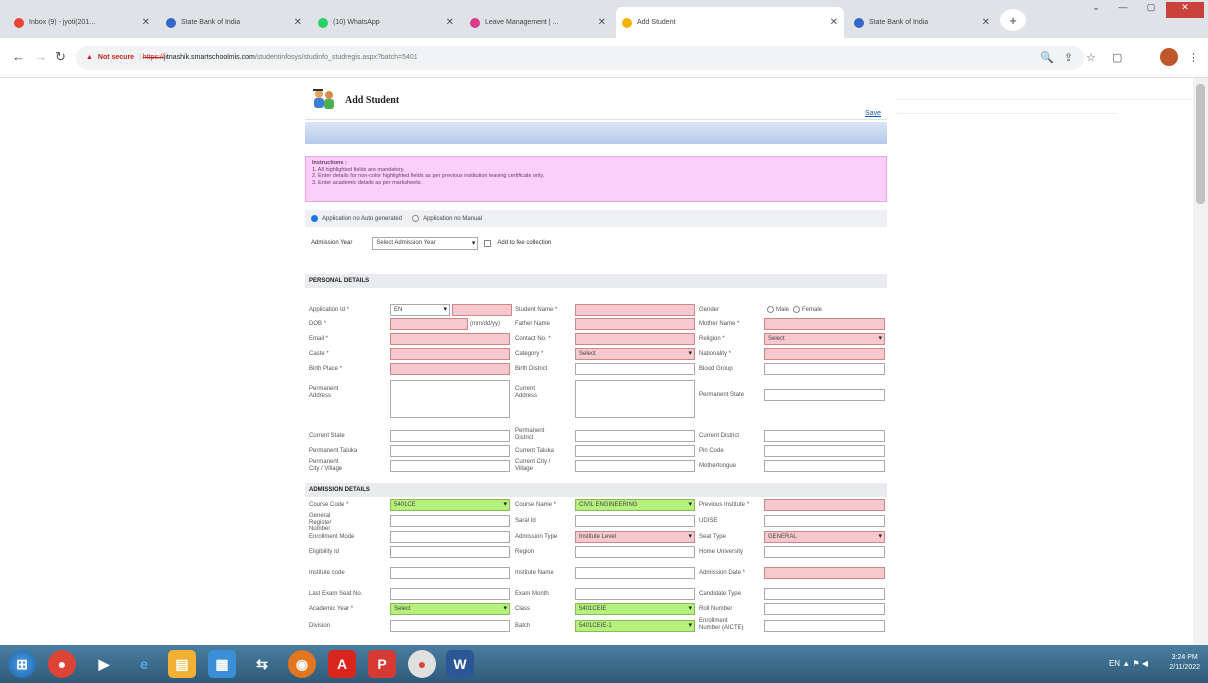 The width and height of the screenshot is (1208, 683). I want to click on institute-code-input, so click(450, 573).